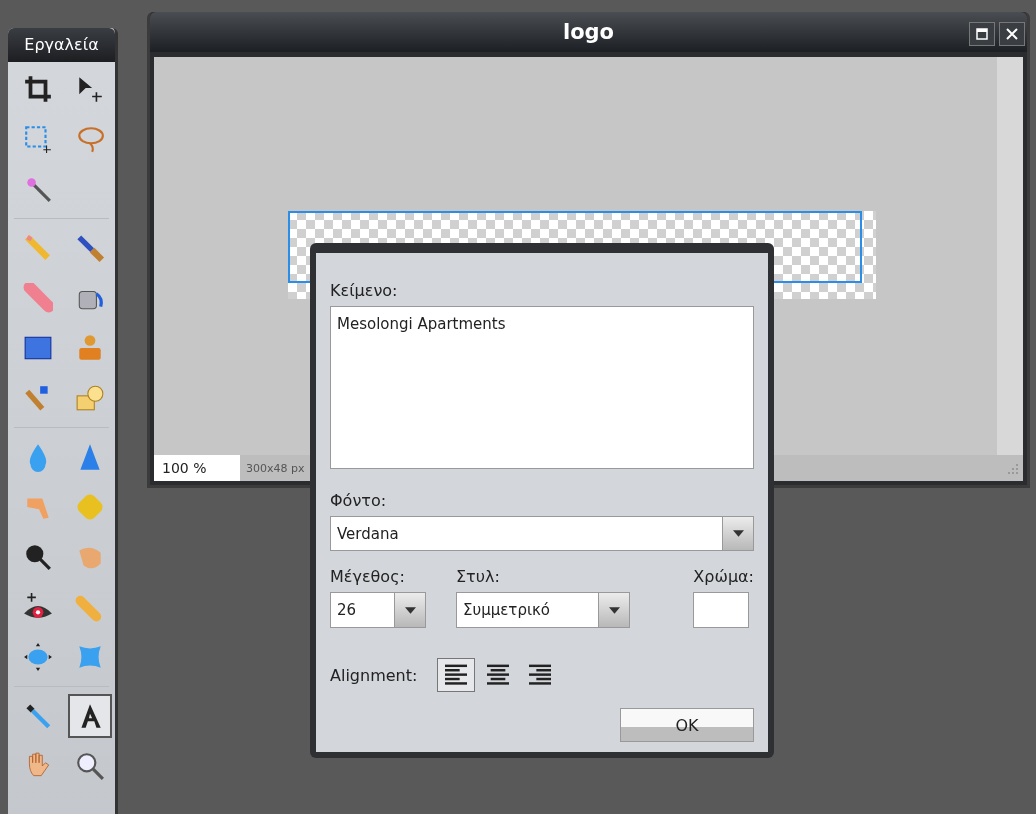 The height and width of the screenshot is (814, 1036). Describe the element at coordinates (38, 139) in the screenshot. I see `marquee-icon` at that location.